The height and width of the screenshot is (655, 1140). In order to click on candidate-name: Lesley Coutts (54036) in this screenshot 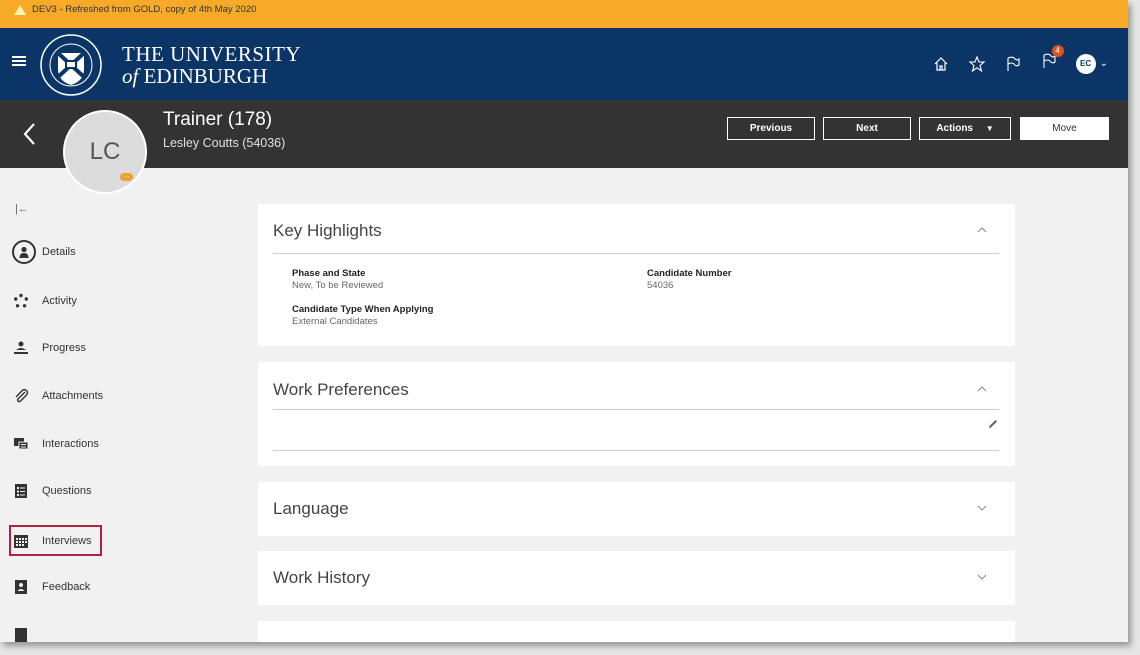, I will do `click(224, 143)`.